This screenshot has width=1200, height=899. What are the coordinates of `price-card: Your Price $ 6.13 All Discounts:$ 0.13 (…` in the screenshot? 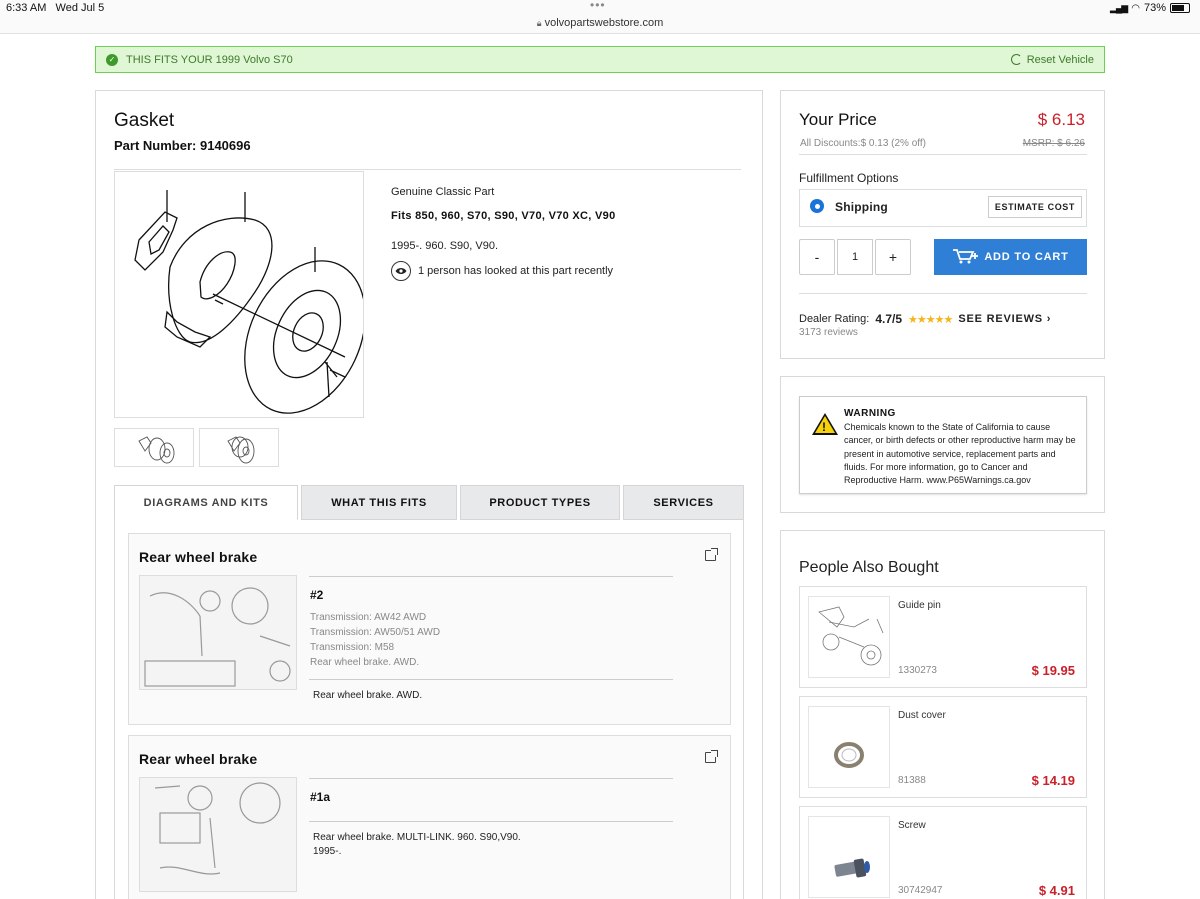 It's located at (942, 224).